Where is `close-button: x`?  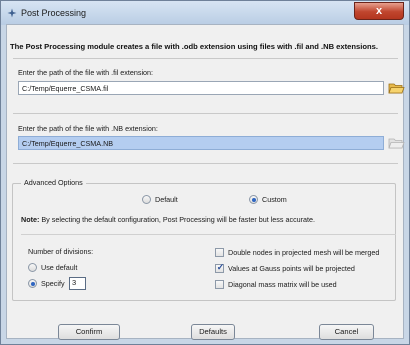 close-button: x is located at coordinates (379, 11).